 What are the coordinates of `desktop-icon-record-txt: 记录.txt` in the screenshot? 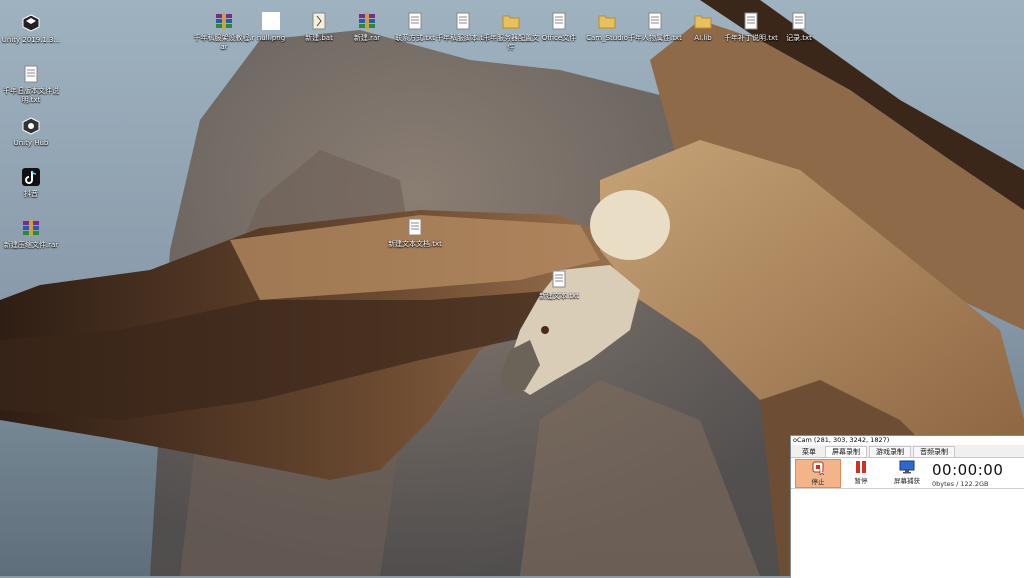 It's located at (799, 26).